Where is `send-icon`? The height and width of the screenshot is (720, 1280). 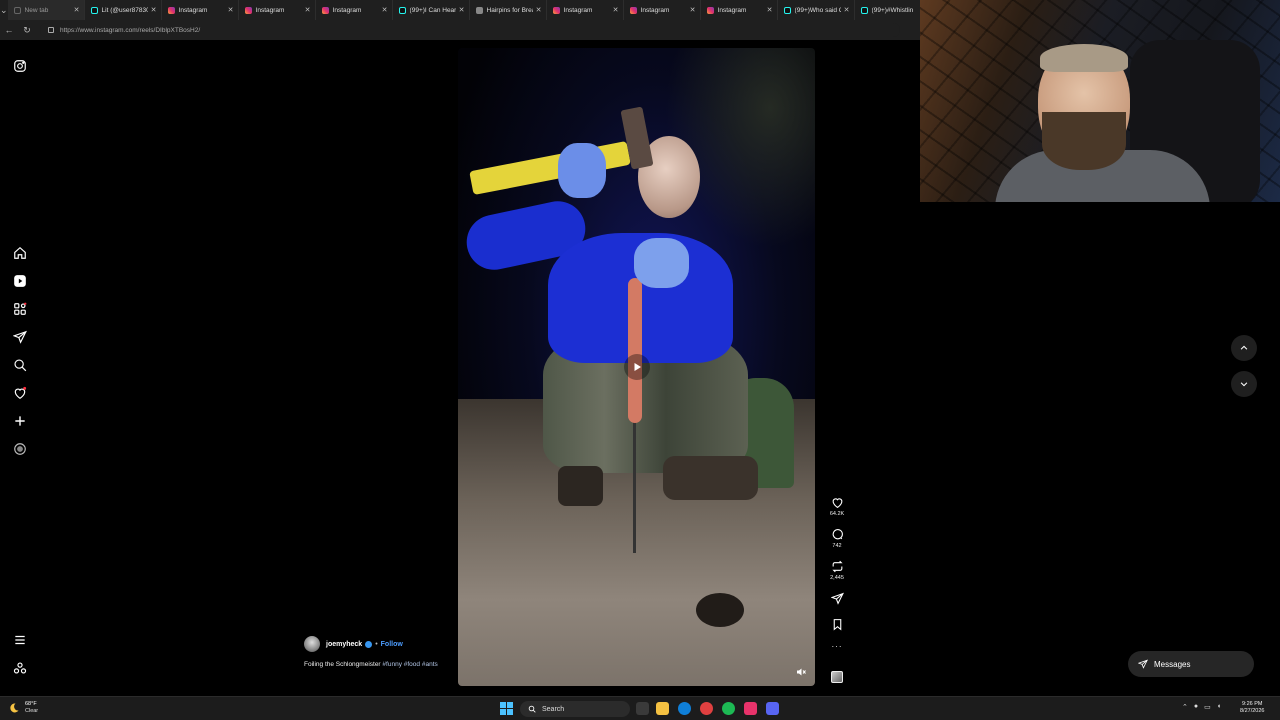 send-icon is located at coordinates (837, 598).